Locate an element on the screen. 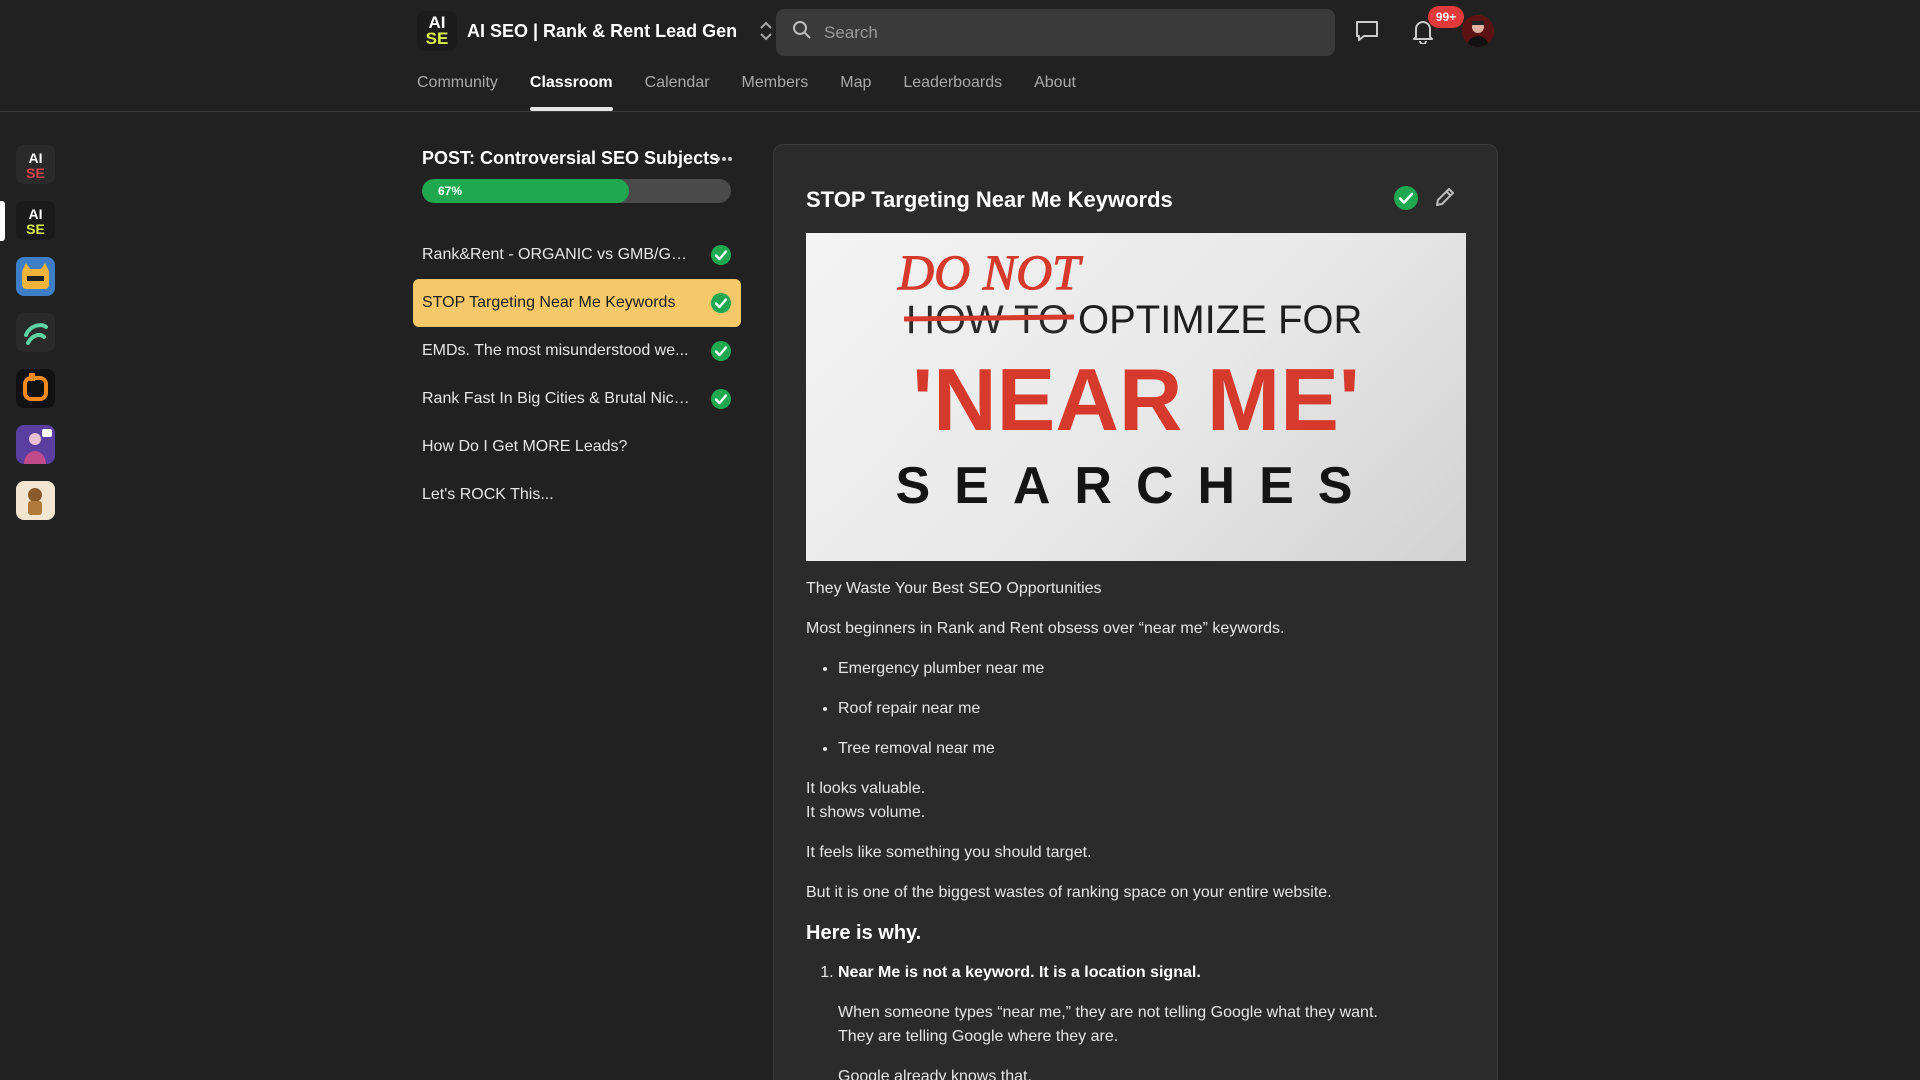 This screenshot has height=1080, width=1920. swirl-icon is located at coordinates (35, 332).